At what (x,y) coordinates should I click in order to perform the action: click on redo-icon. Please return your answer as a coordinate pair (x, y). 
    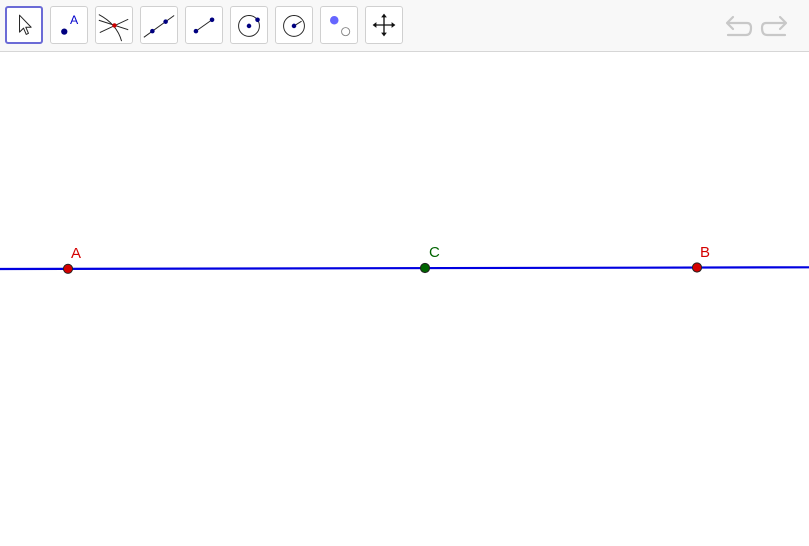
    Looking at the image, I should click on (774, 26).